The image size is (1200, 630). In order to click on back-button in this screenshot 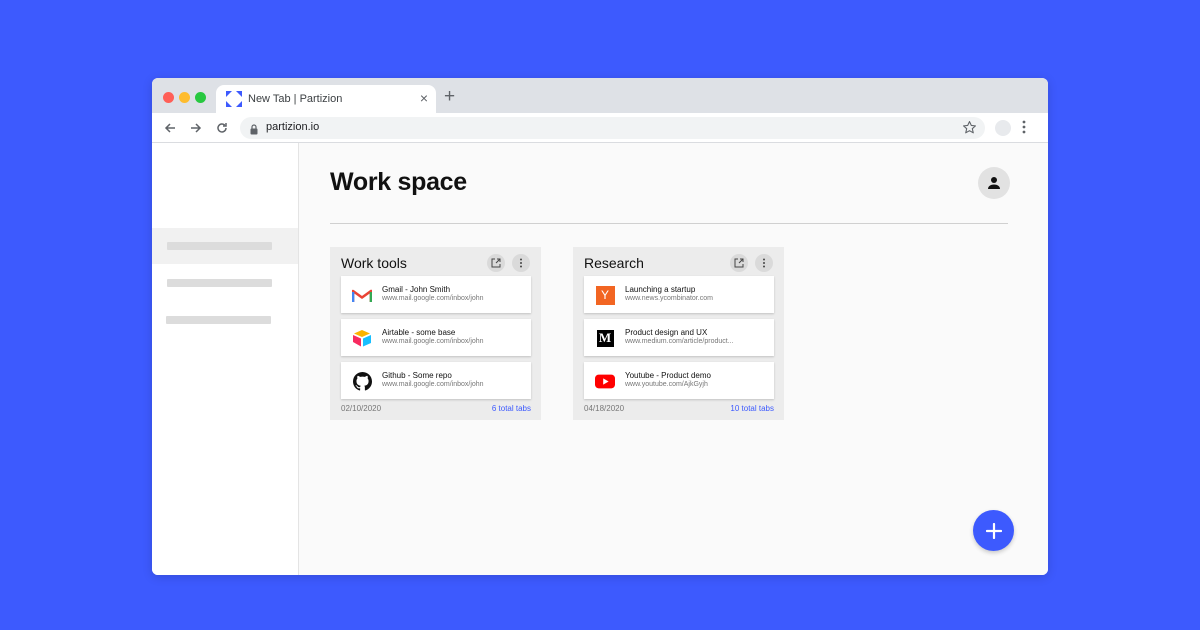, I will do `click(170, 128)`.